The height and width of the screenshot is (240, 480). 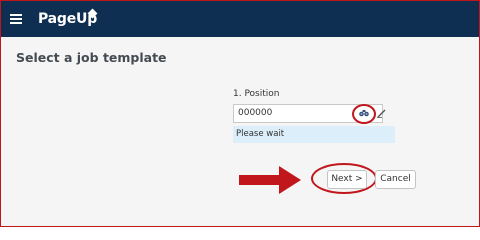 I want to click on status-message: Please wait, so click(x=314, y=134).